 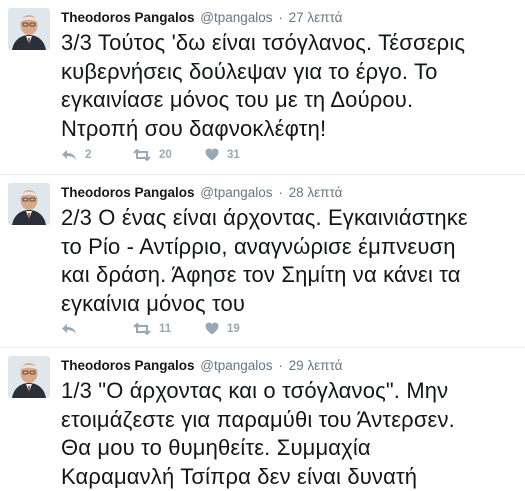 I want to click on tweet-text-line: 3/3 Τούτος 'δω είναι τσόγλανος. Τέσσερις, so click(x=291, y=43).